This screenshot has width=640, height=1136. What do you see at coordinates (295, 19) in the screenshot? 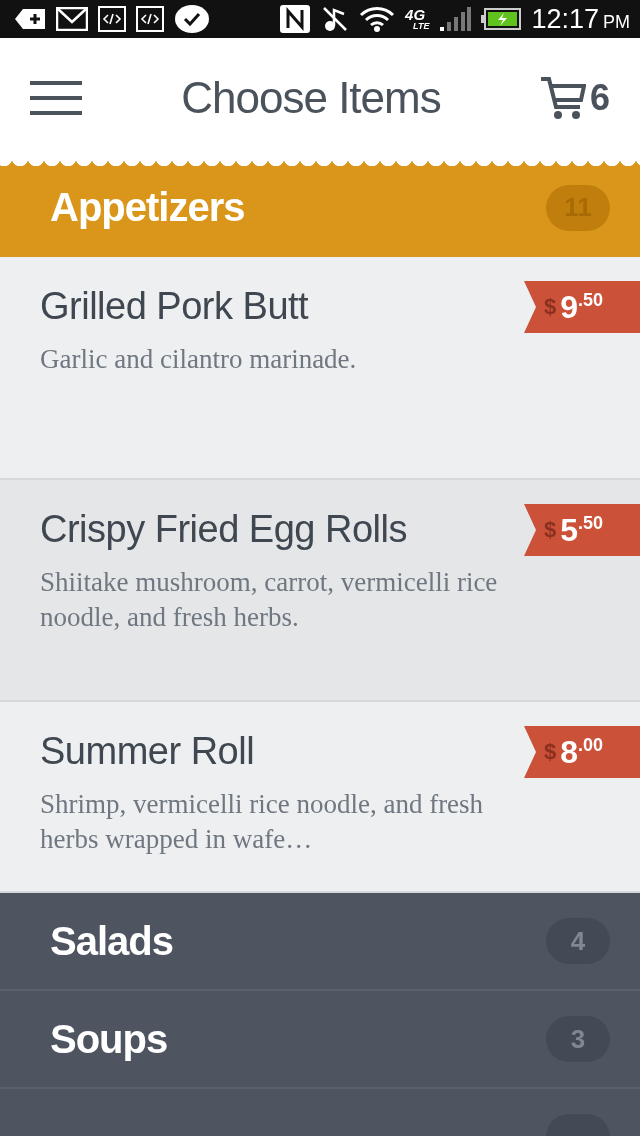
I see `nfc-icon` at bounding box center [295, 19].